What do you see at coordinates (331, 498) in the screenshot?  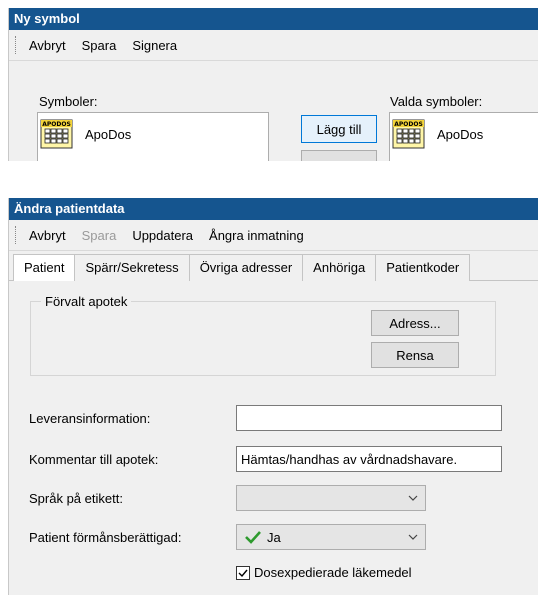 I see `label-language-select` at bounding box center [331, 498].